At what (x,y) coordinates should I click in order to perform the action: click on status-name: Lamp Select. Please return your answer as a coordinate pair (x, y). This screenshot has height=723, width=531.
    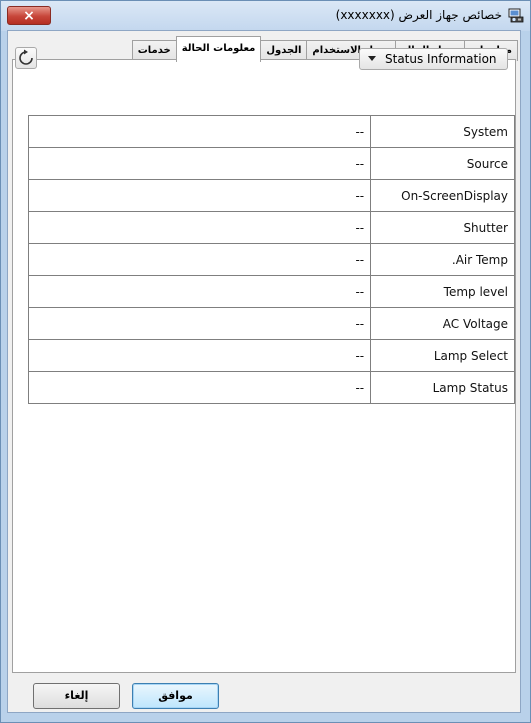
    Looking at the image, I should click on (442, 355).